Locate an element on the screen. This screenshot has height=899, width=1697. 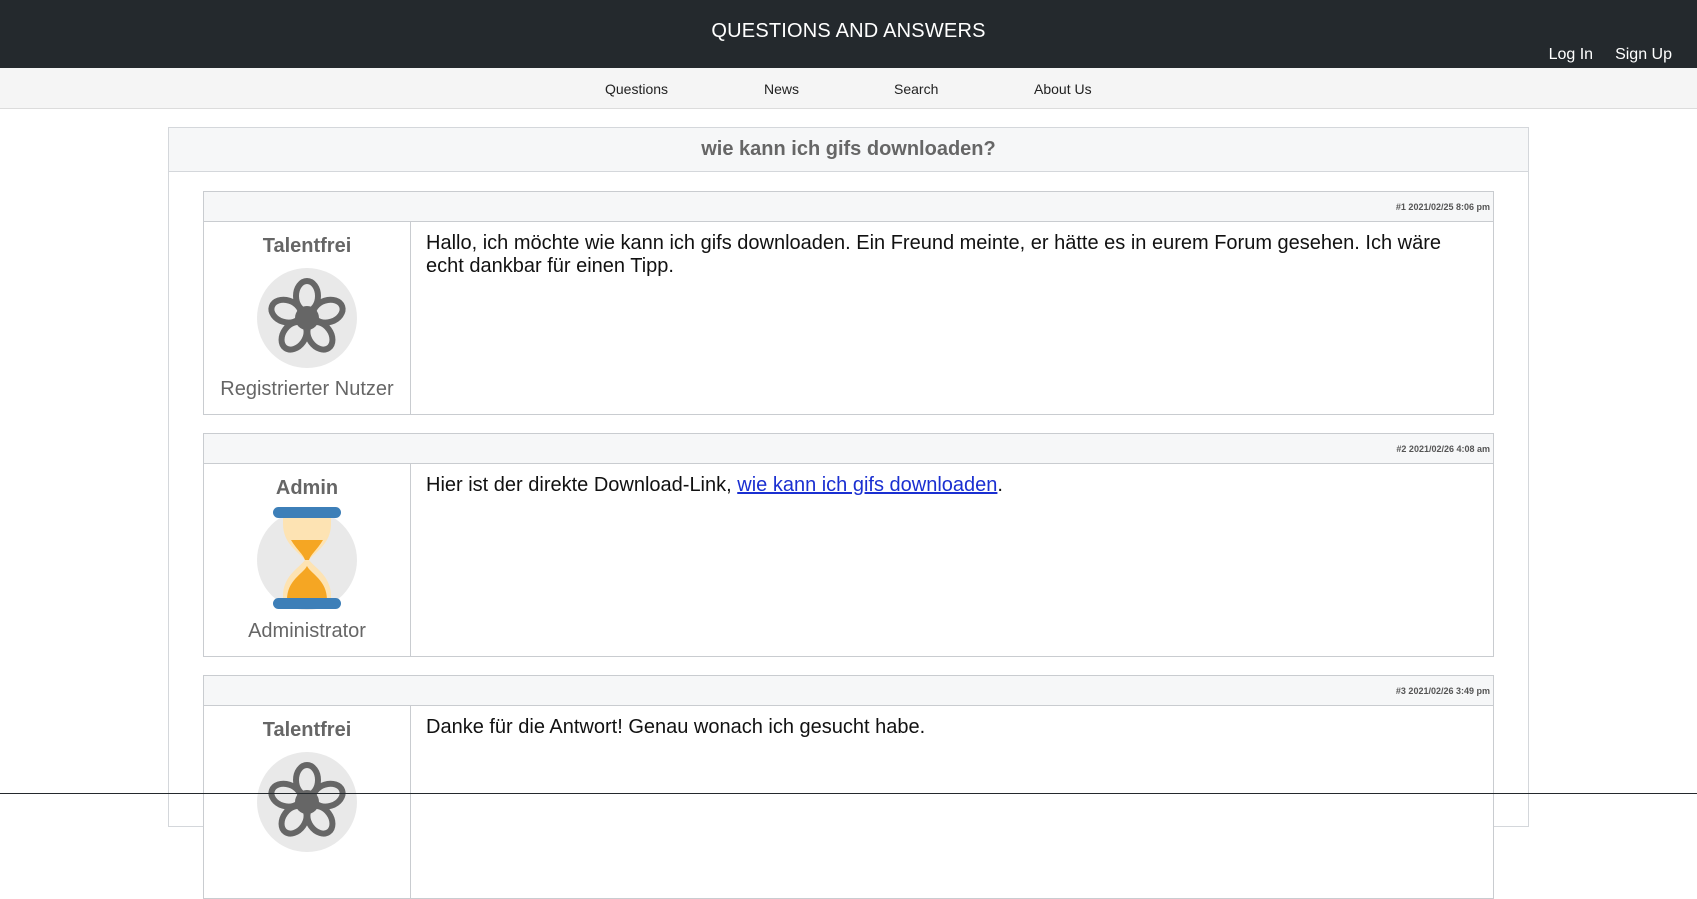
site-title: QUESTIONS AND ANSWERS is located at coordinates (848, 31).